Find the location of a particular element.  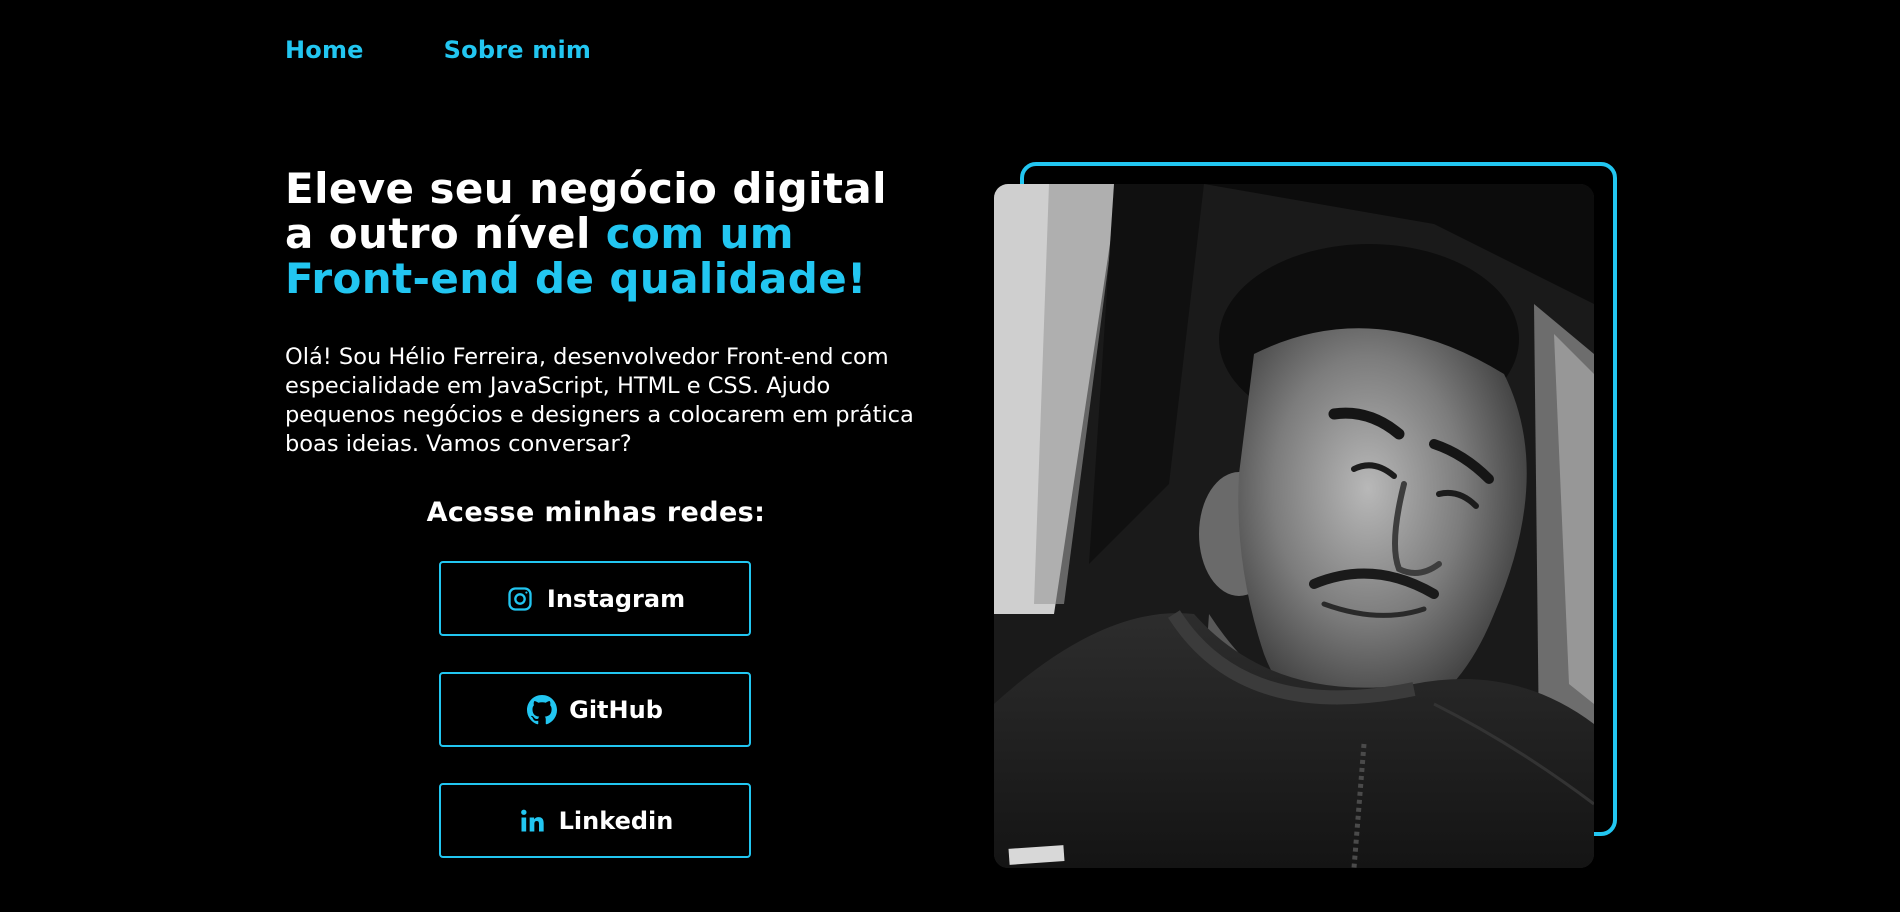

main-nav: Home Sobre mim is located at coordinates (438, 50).